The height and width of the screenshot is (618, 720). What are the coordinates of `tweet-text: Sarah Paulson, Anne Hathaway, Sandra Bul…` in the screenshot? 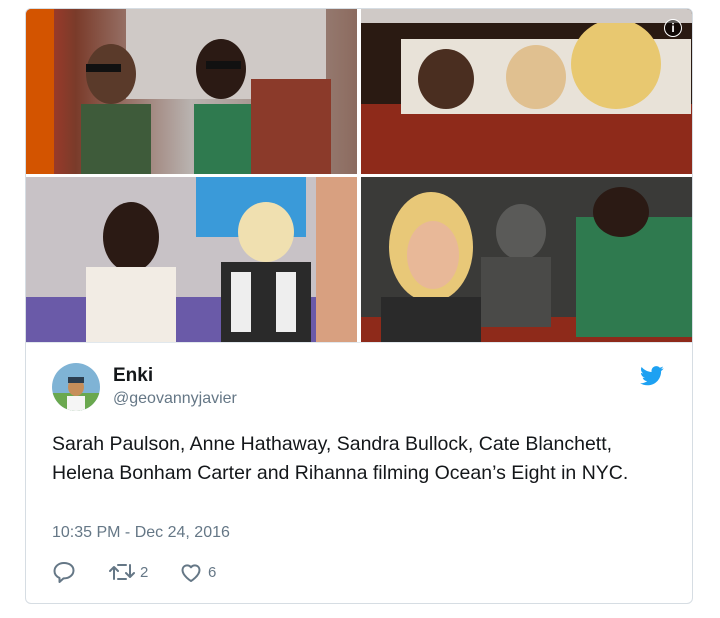 It's located at (340, 458).